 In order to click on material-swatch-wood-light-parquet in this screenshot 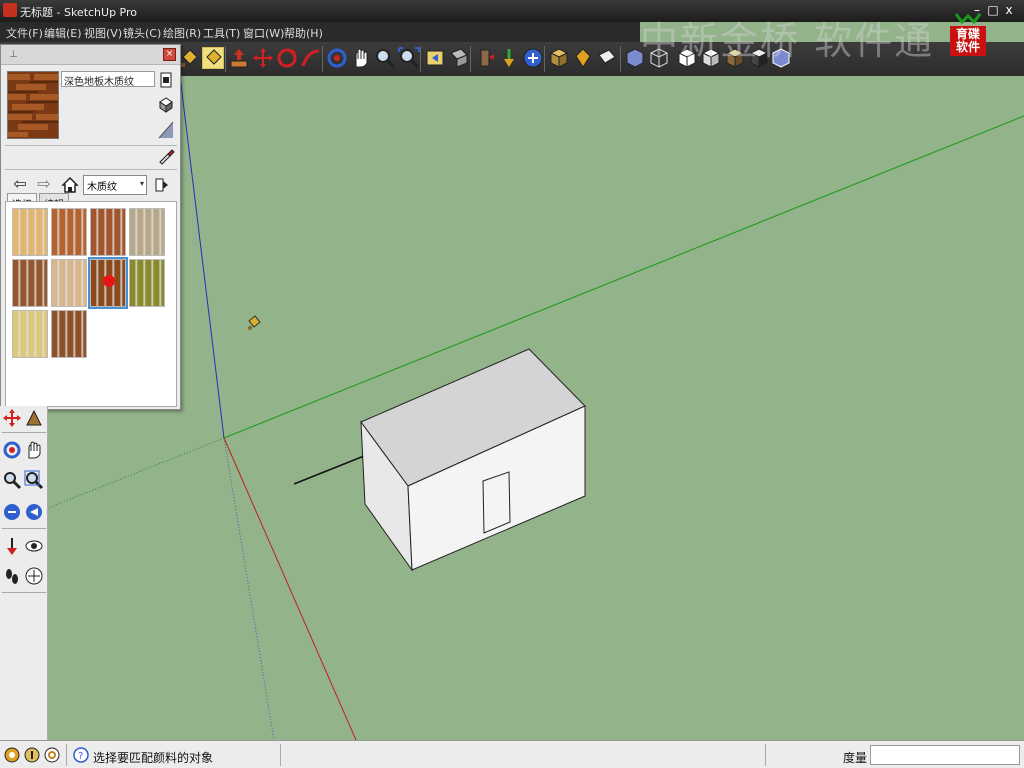, I will do `click(69, 283)`.